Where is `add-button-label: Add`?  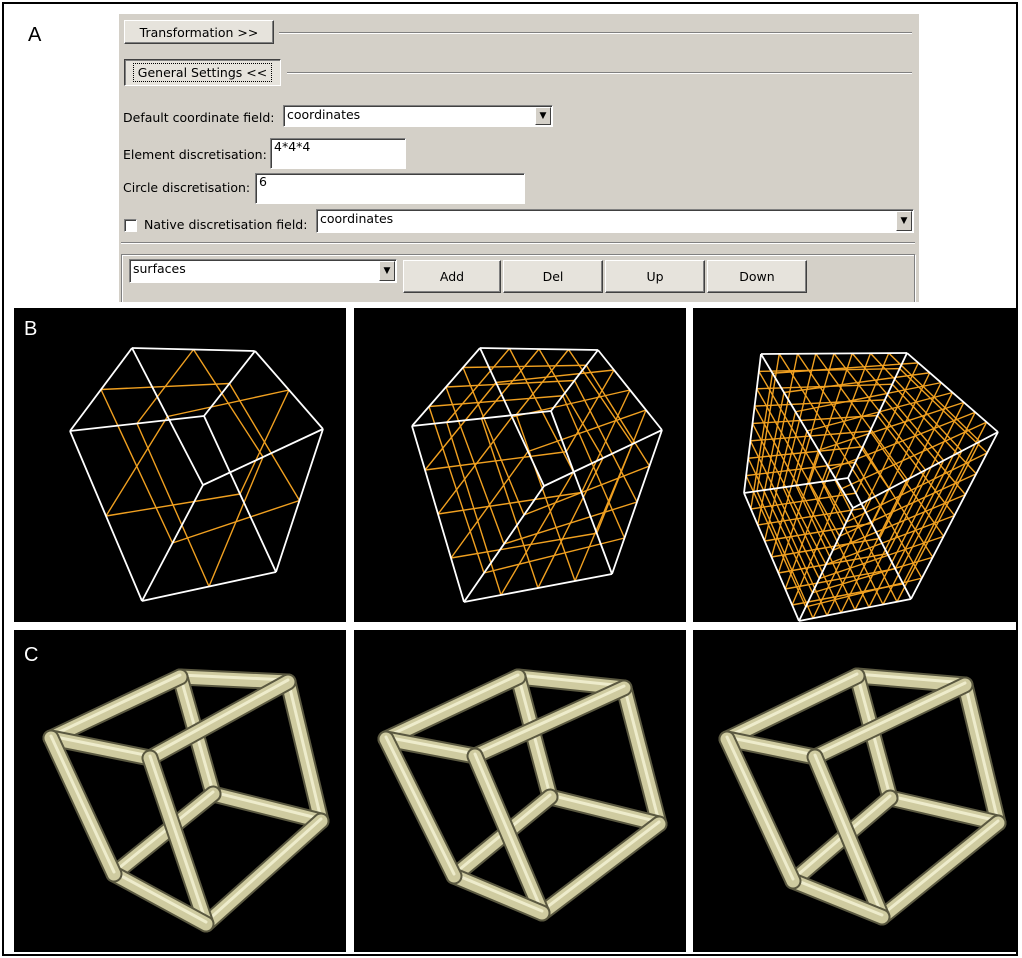
add-button-label: Add is located at coordinates (452, 276).